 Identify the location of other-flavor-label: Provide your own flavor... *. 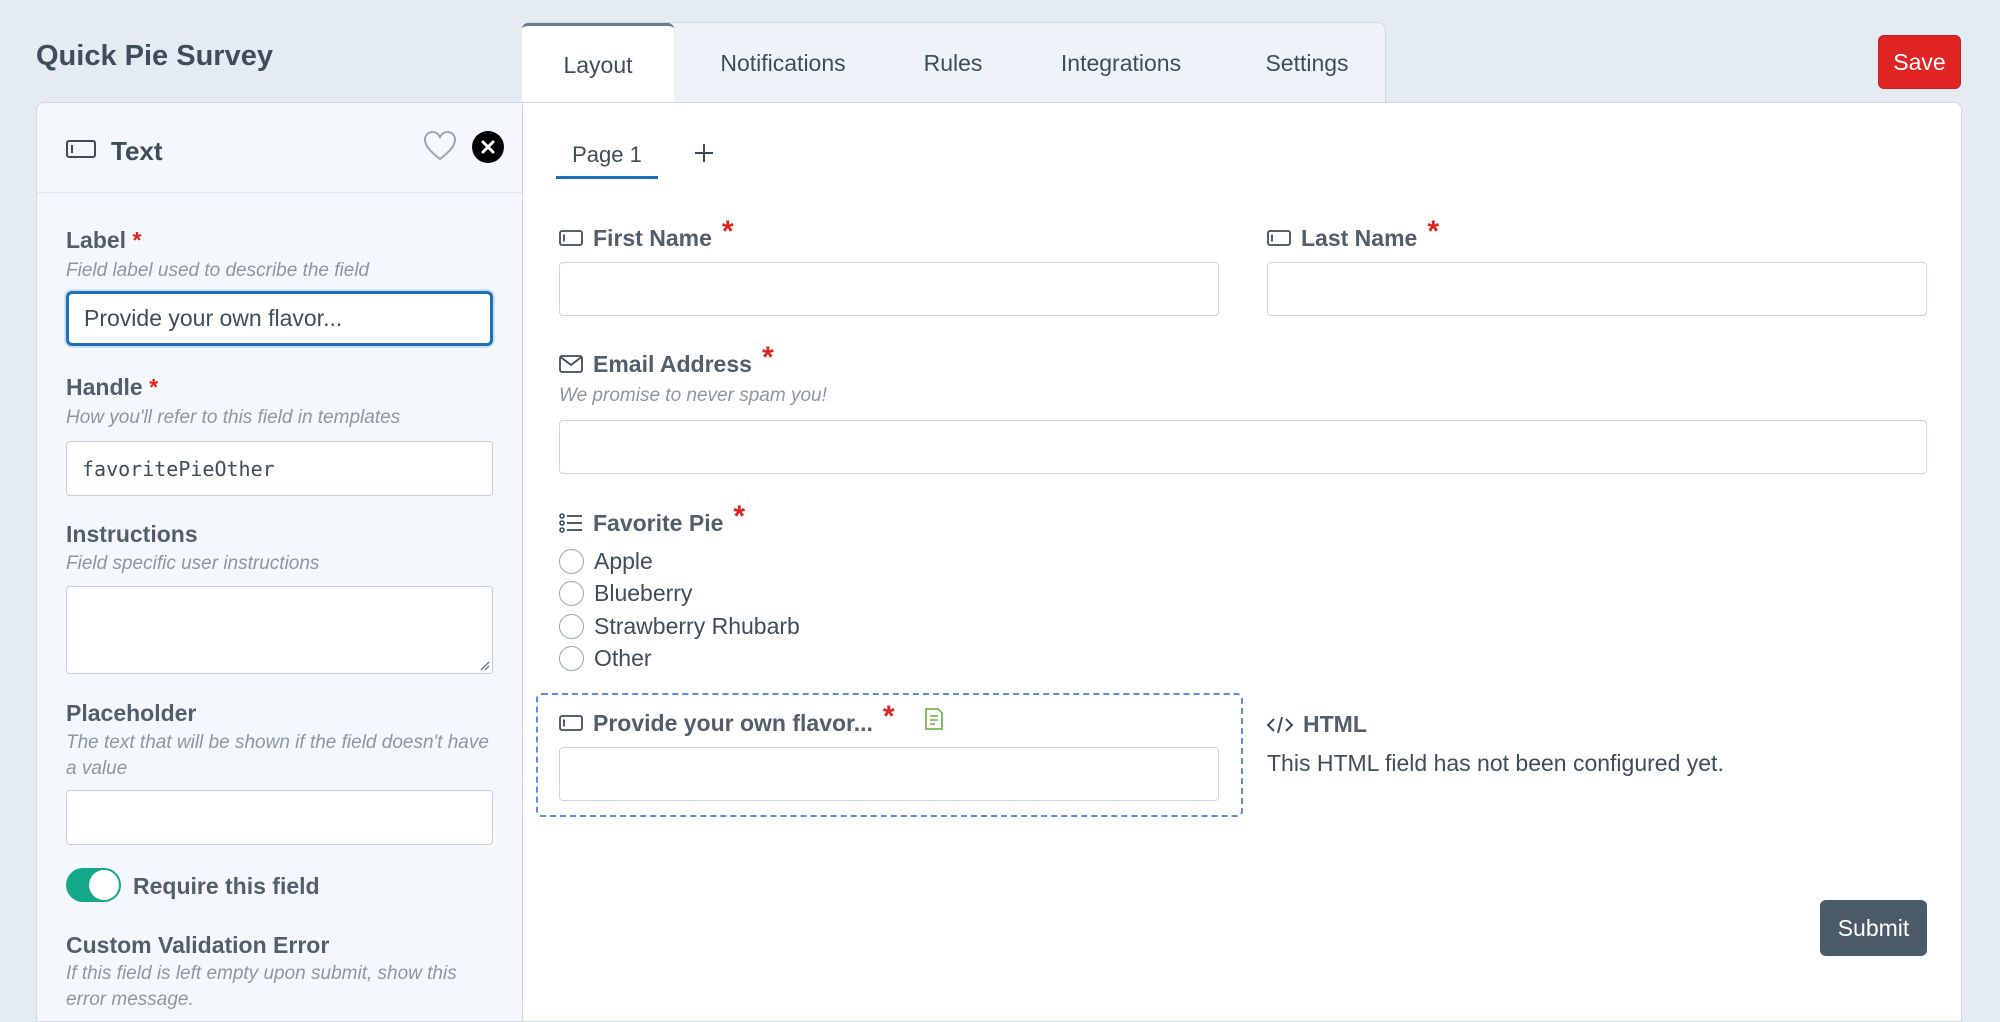
(727, 720).